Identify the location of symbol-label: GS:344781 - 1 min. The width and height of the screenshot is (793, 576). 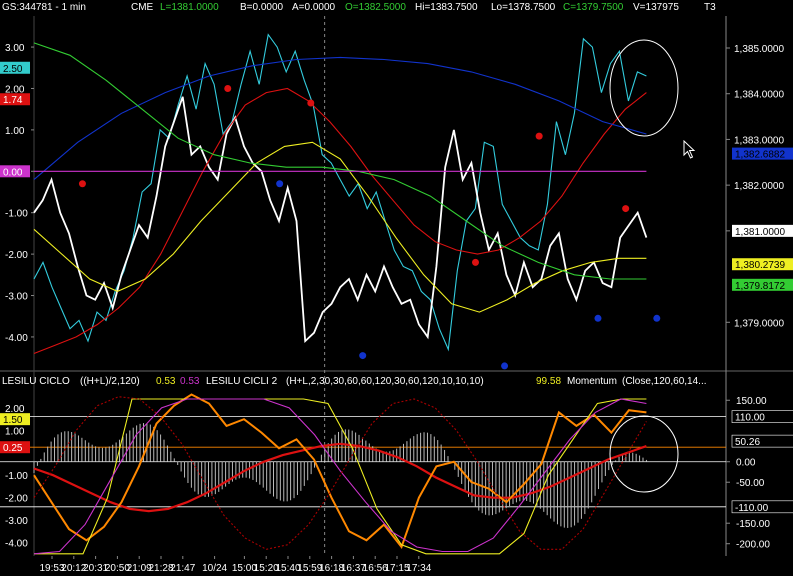
(44, 8).